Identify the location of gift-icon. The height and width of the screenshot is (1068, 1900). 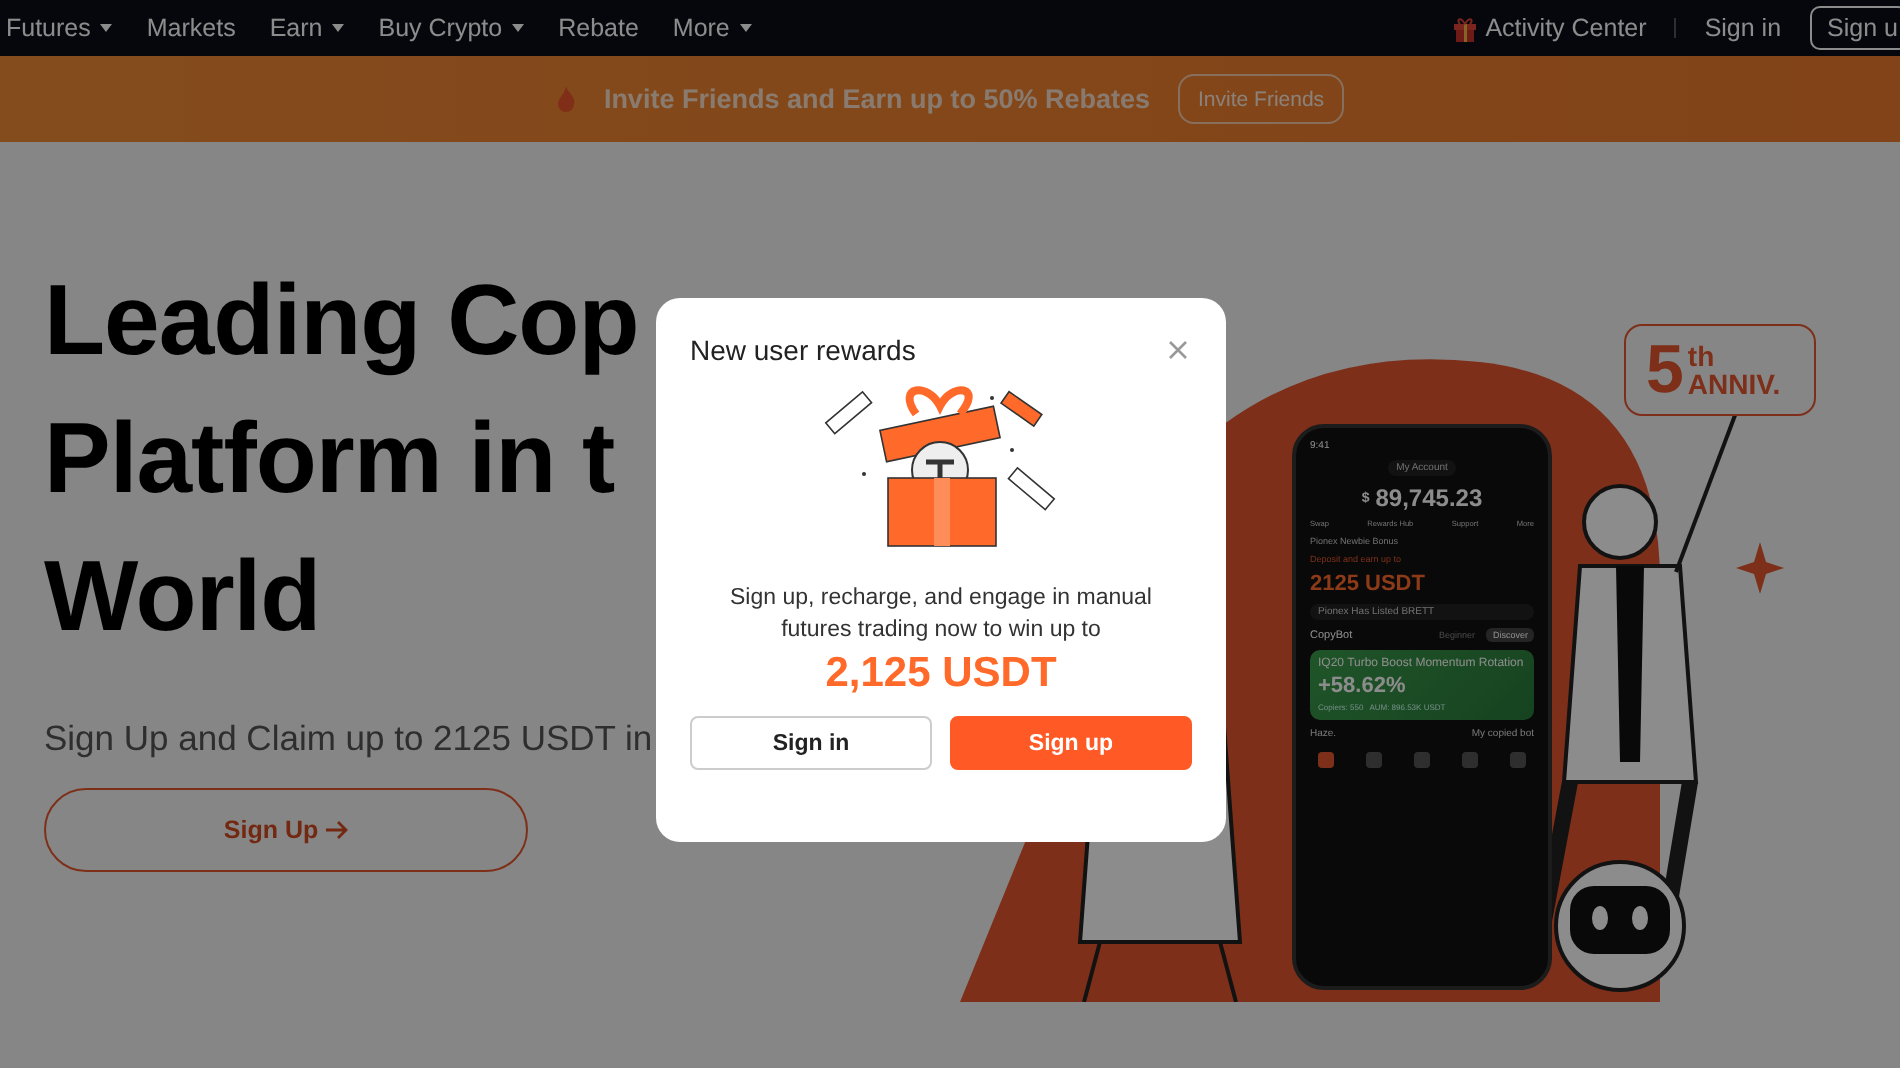
(1464, 28).